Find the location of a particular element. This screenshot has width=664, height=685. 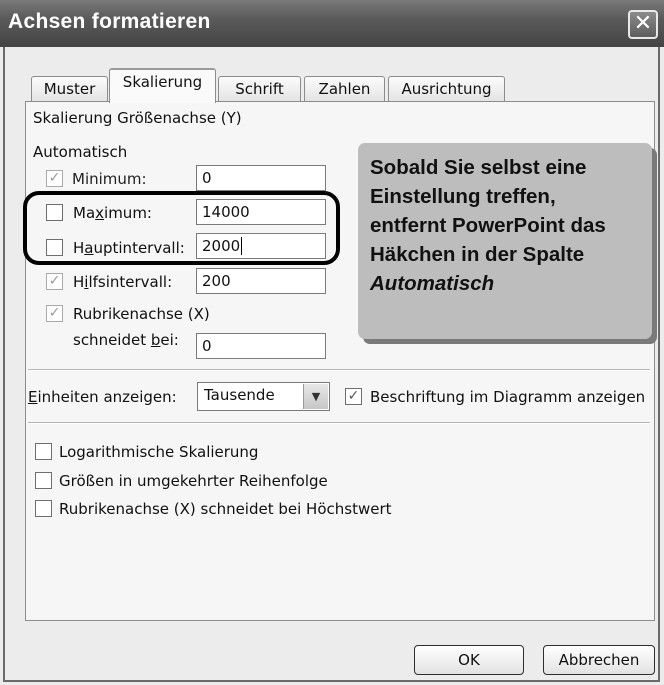

minimum-auto-checkbox: ✓ is located at coordinates (54, 178).